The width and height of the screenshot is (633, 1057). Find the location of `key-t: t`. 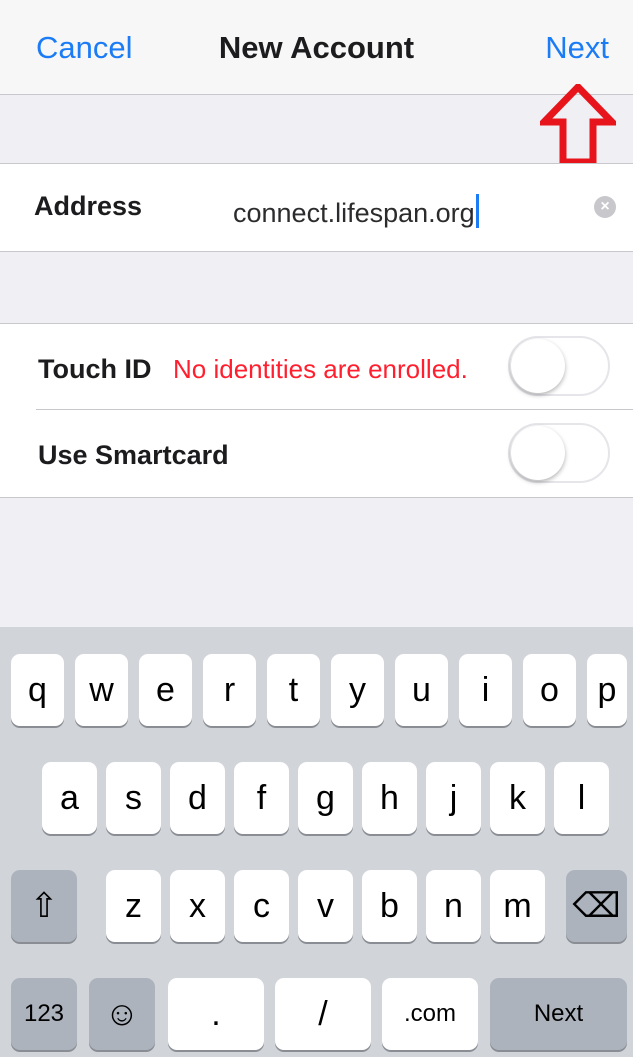

key-t: t is located at coordinates (293, 690).